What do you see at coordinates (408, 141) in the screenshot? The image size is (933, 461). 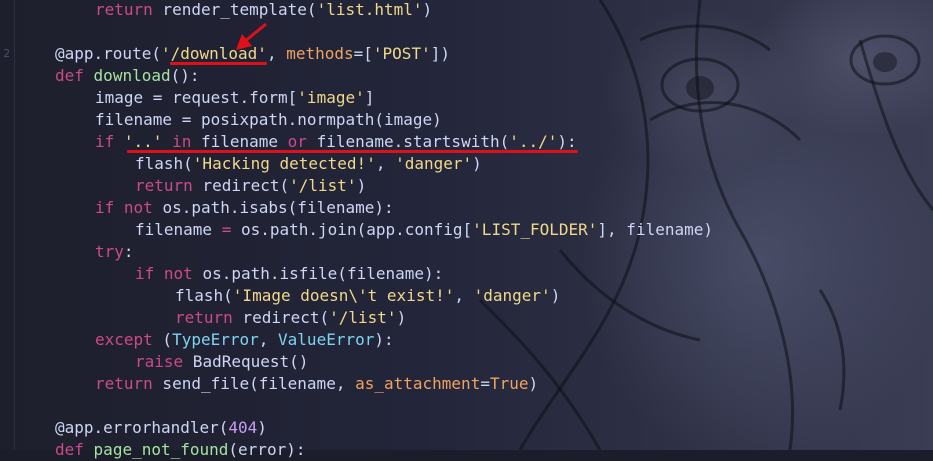 I see `code-token: filename.startswith(` at bounding box center [408, 141].